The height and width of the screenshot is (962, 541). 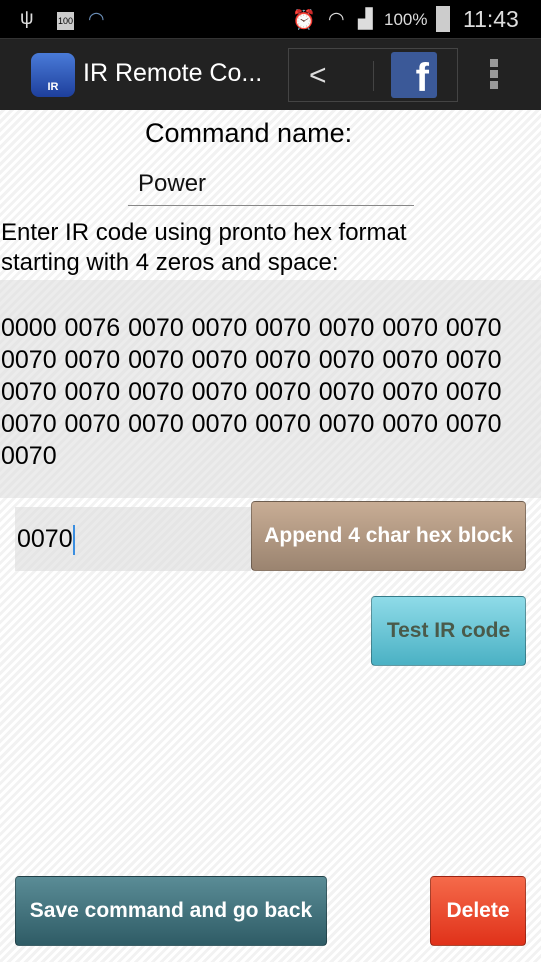 What do you see at coordinates (249, 133) in the screenshot?
I see `command-name-label: Command name:` at bounding box center [249, 133].